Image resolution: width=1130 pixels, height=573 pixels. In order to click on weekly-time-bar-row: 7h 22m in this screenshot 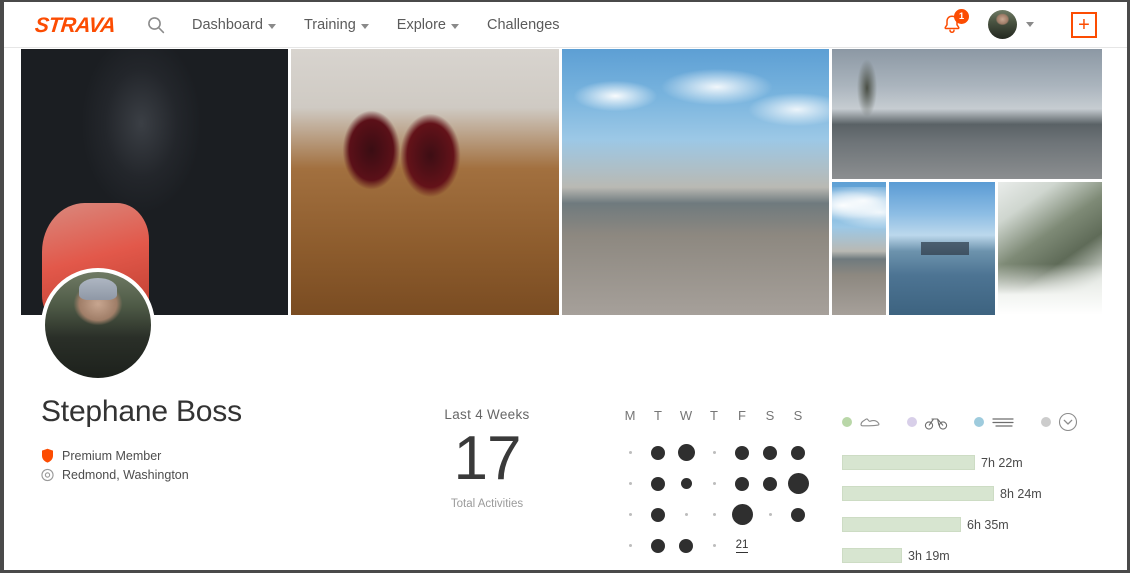, I will do `click(967, 462)`.